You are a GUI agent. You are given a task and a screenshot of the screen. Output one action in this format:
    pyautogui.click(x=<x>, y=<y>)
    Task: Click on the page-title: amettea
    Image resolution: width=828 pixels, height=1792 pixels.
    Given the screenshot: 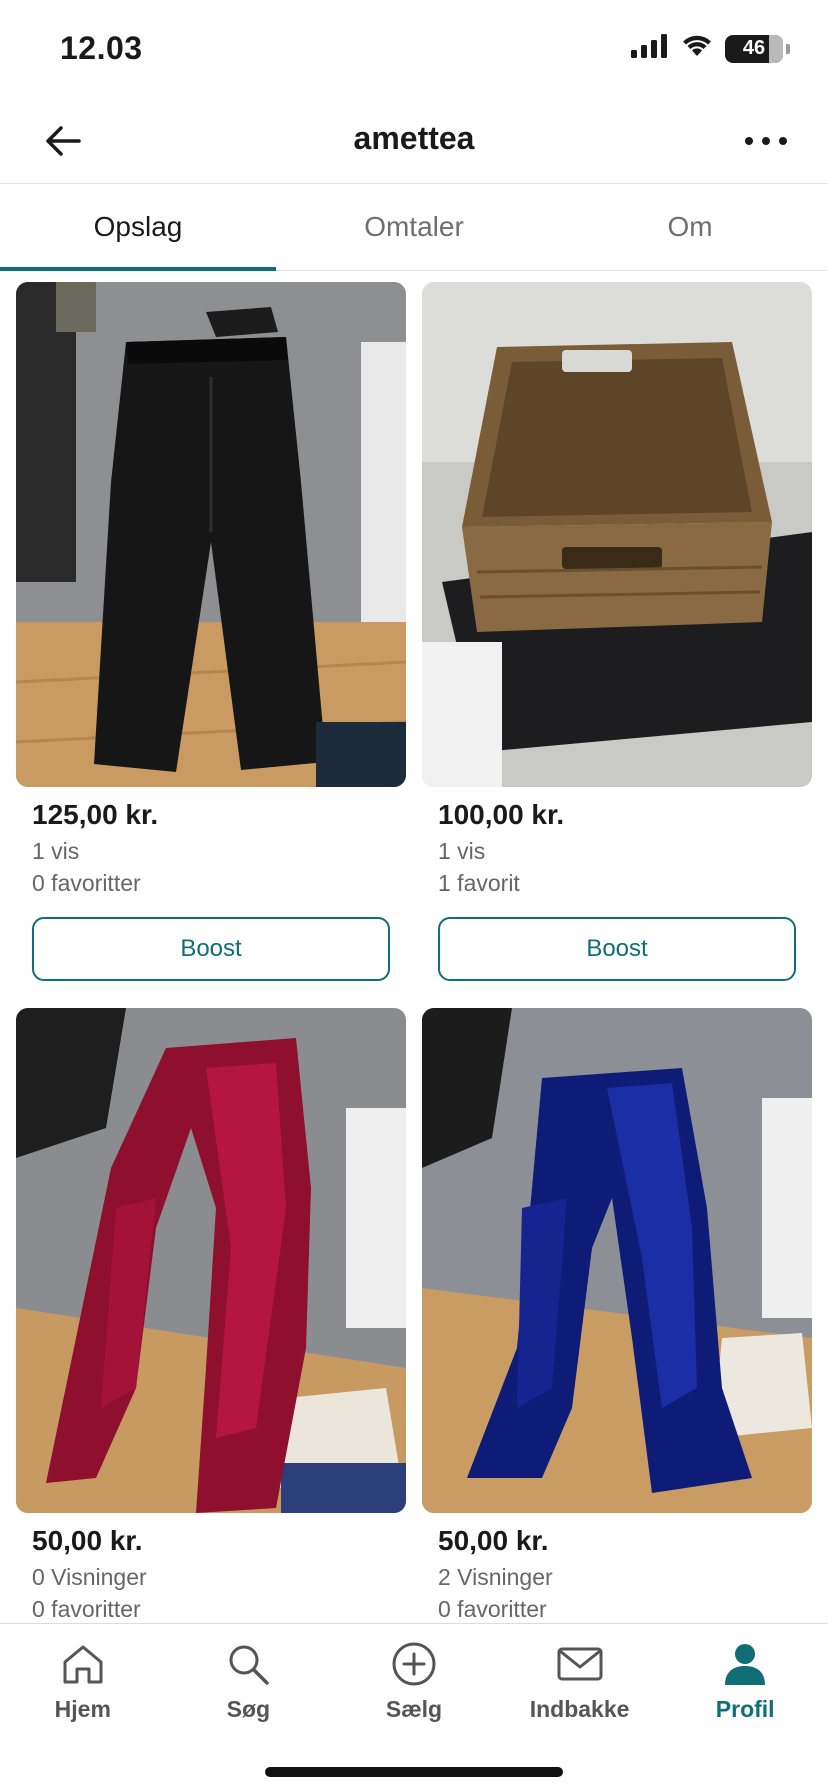 What is the action you would take?
    pyautogui.click(x=414, y=138)
    